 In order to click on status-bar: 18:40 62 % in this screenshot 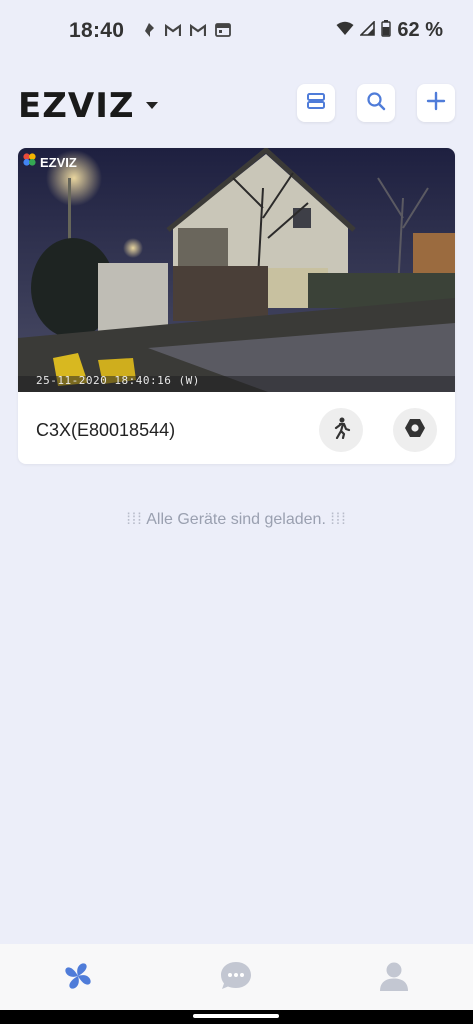, I will do `click(236, 32)`.